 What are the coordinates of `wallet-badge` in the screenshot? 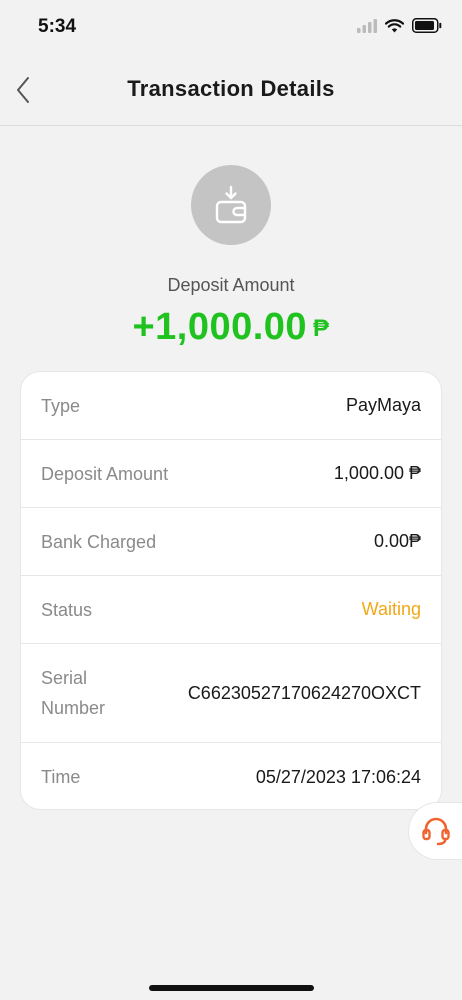 It's located at (231, 205).